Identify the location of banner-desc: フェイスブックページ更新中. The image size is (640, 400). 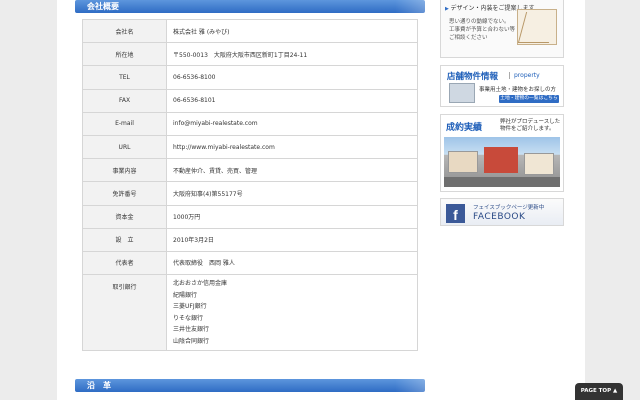
(509, 208).